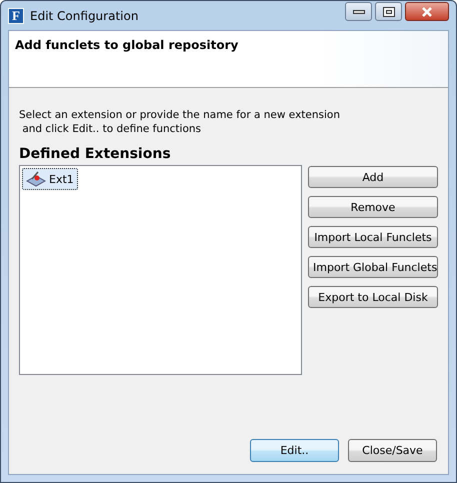  I want to click on action-button: Export to Local Disk, so click(373, 297).